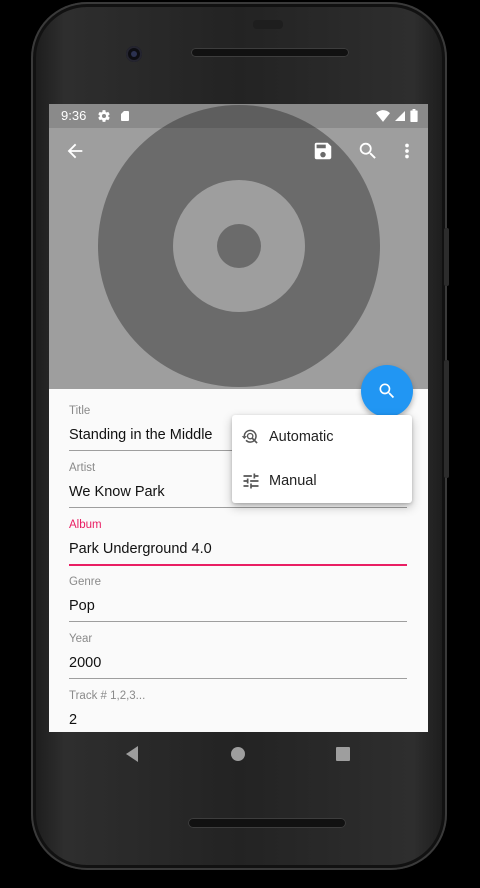 This screenshot has width=480, height=888. Describe the element at coordinates (85, 525) in the screenshot. I see `album-label: Album` at that location.